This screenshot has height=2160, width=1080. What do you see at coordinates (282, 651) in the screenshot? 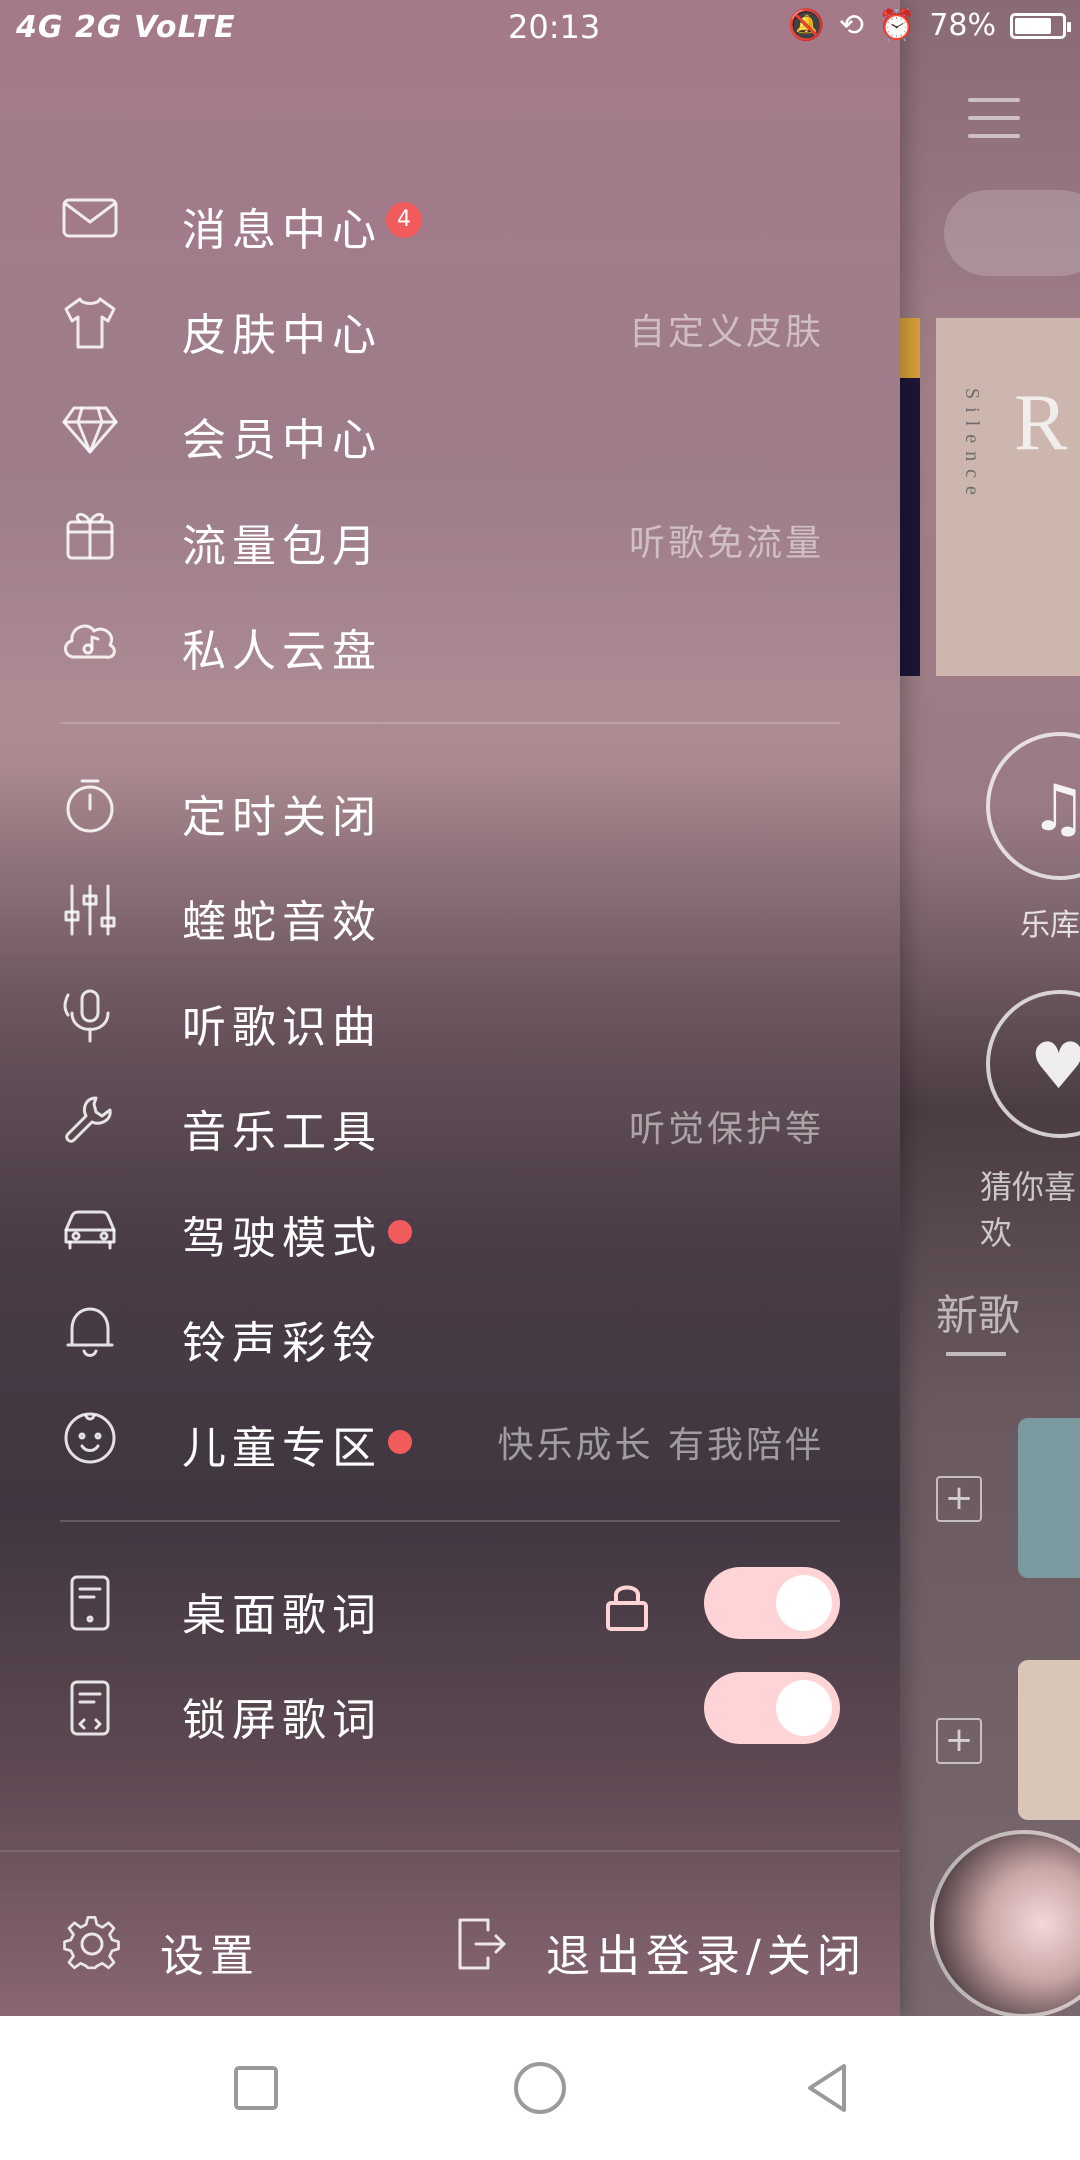
I see `menu-label: 私人云盘` at bounding box center [282, 651].